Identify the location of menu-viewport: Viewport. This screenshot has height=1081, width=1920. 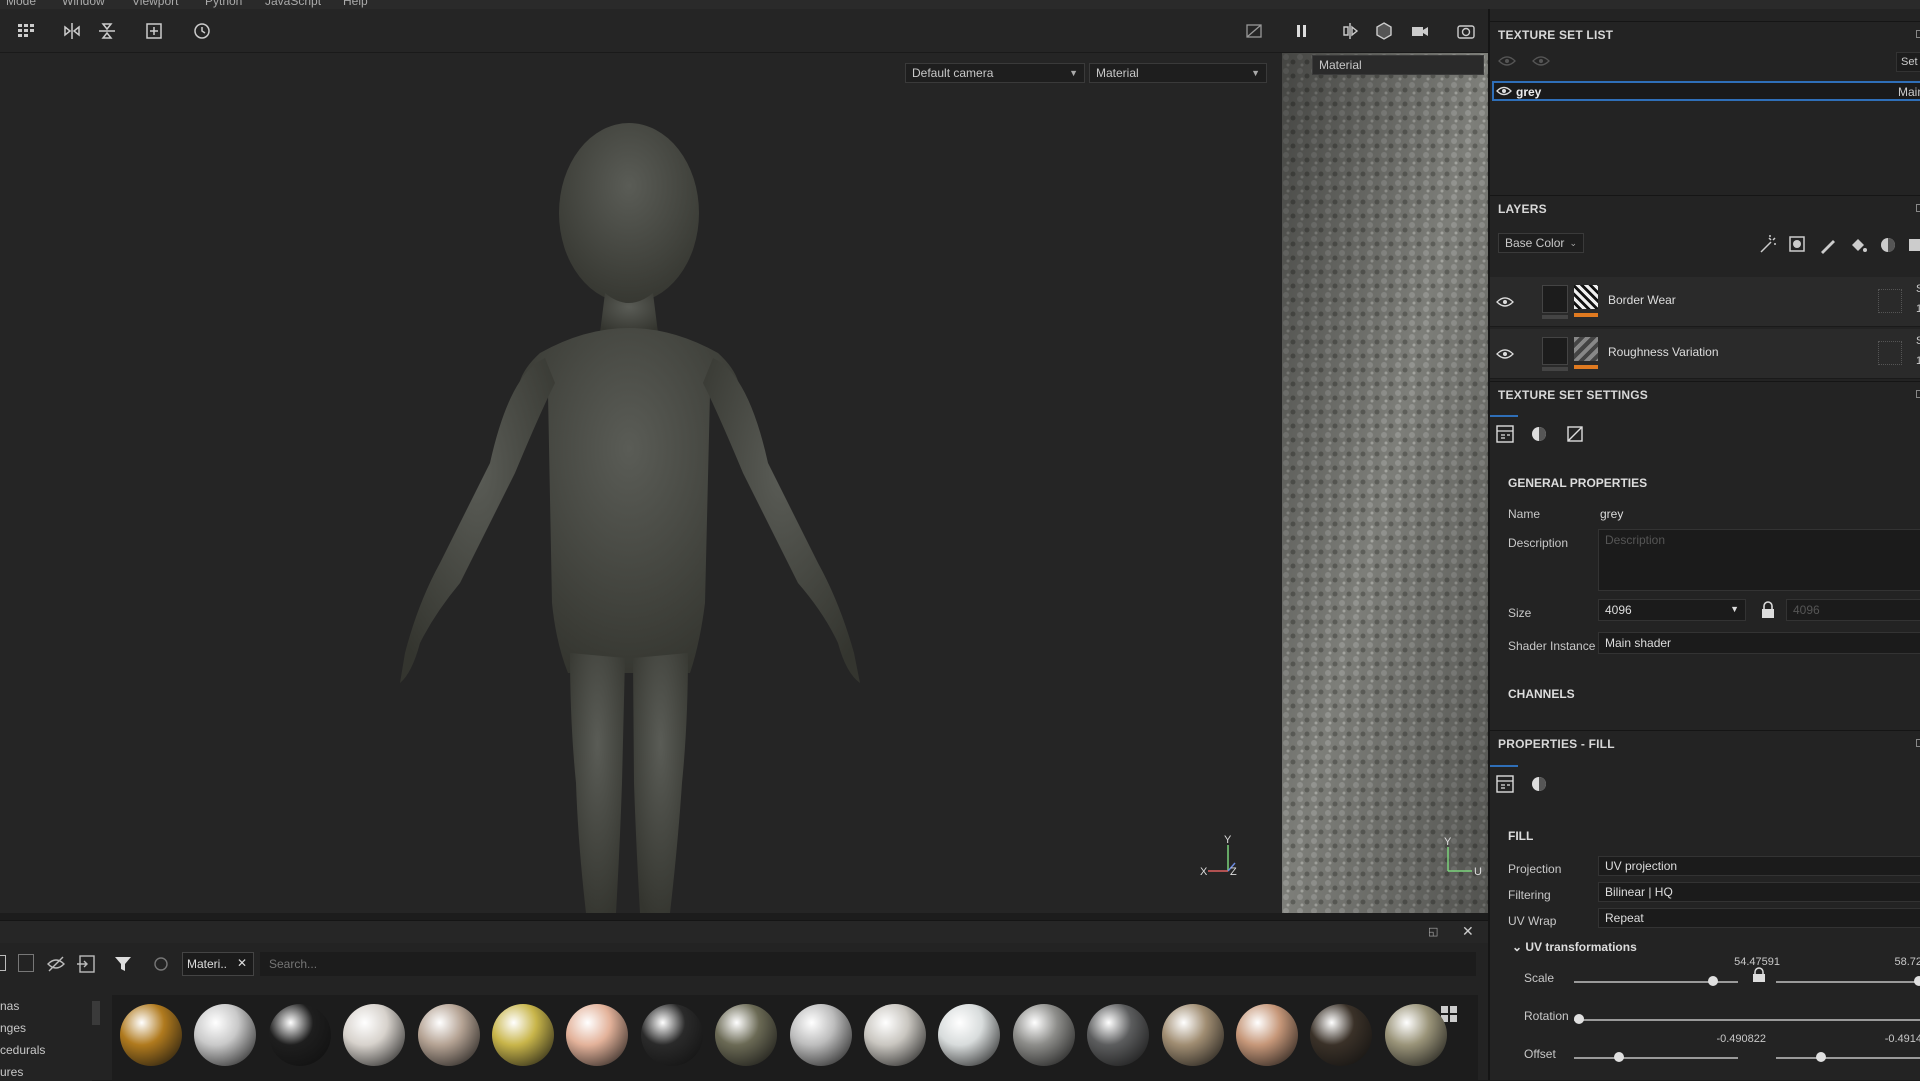
(155, 4).